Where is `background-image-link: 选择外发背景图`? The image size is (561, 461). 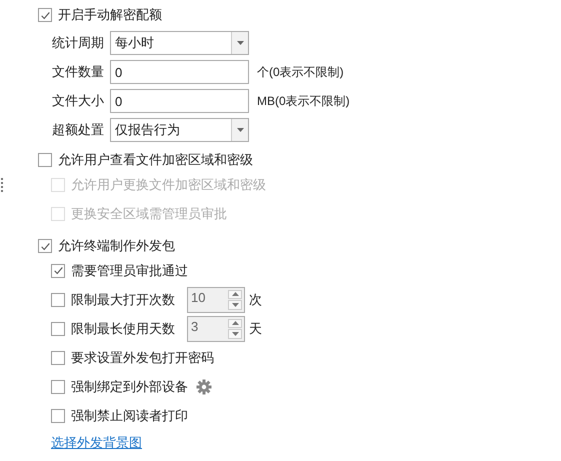 background-image-link: 选择外发背景图 is located at coordinates (96, 443).